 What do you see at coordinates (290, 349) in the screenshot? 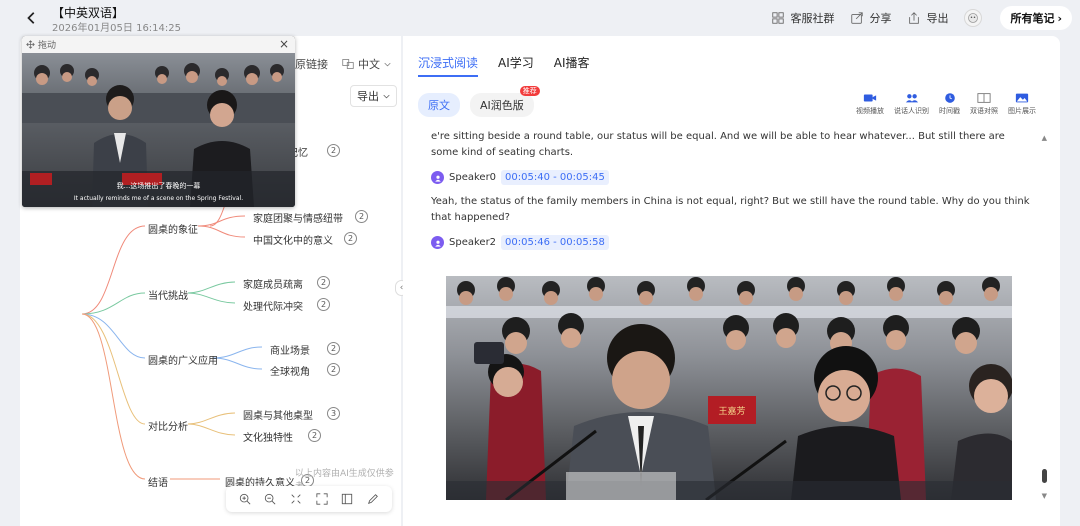
I see `mindmap-node: 商业场景` at bounding box center [290, 349].